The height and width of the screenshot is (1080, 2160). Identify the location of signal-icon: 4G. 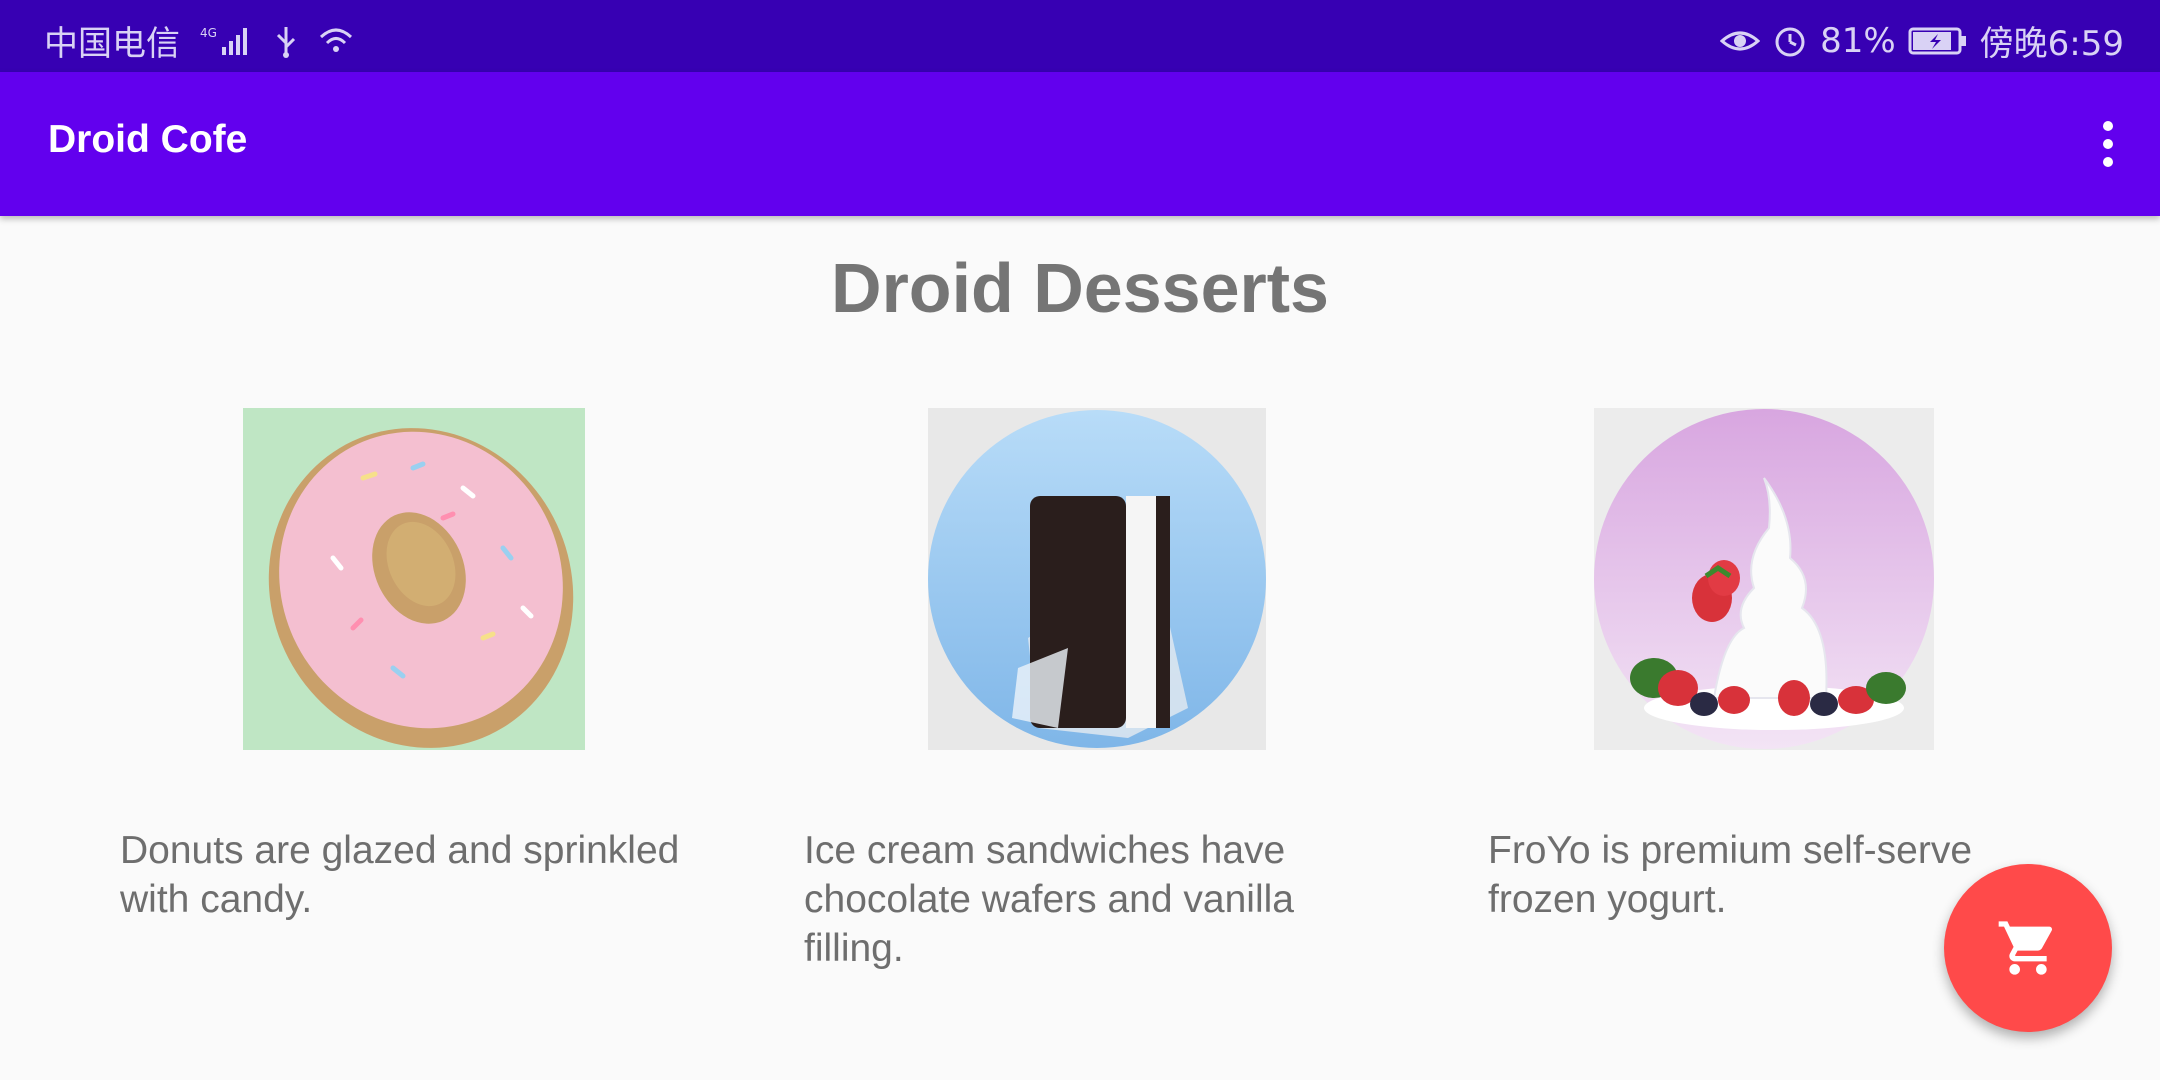
(227, 41).